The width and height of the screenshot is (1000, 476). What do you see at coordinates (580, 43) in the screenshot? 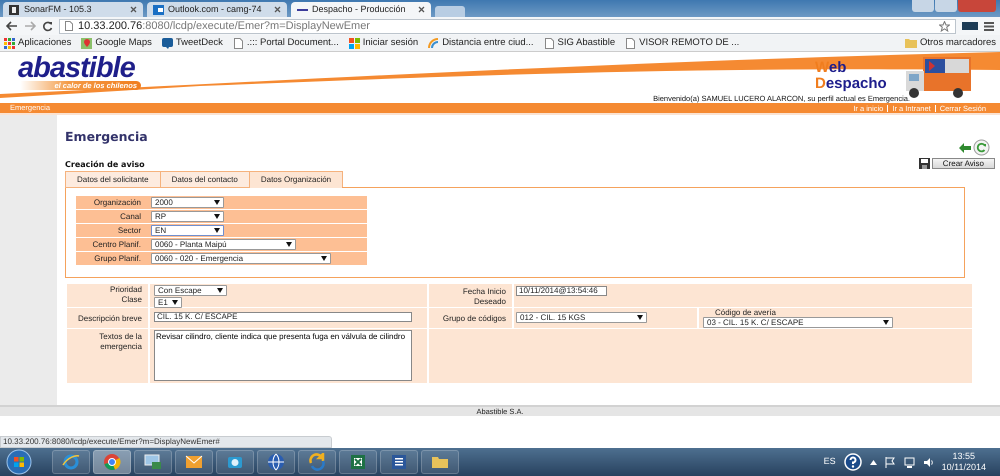
I see `bookmark: SIG Abastible` at bounding box center [580, 43].